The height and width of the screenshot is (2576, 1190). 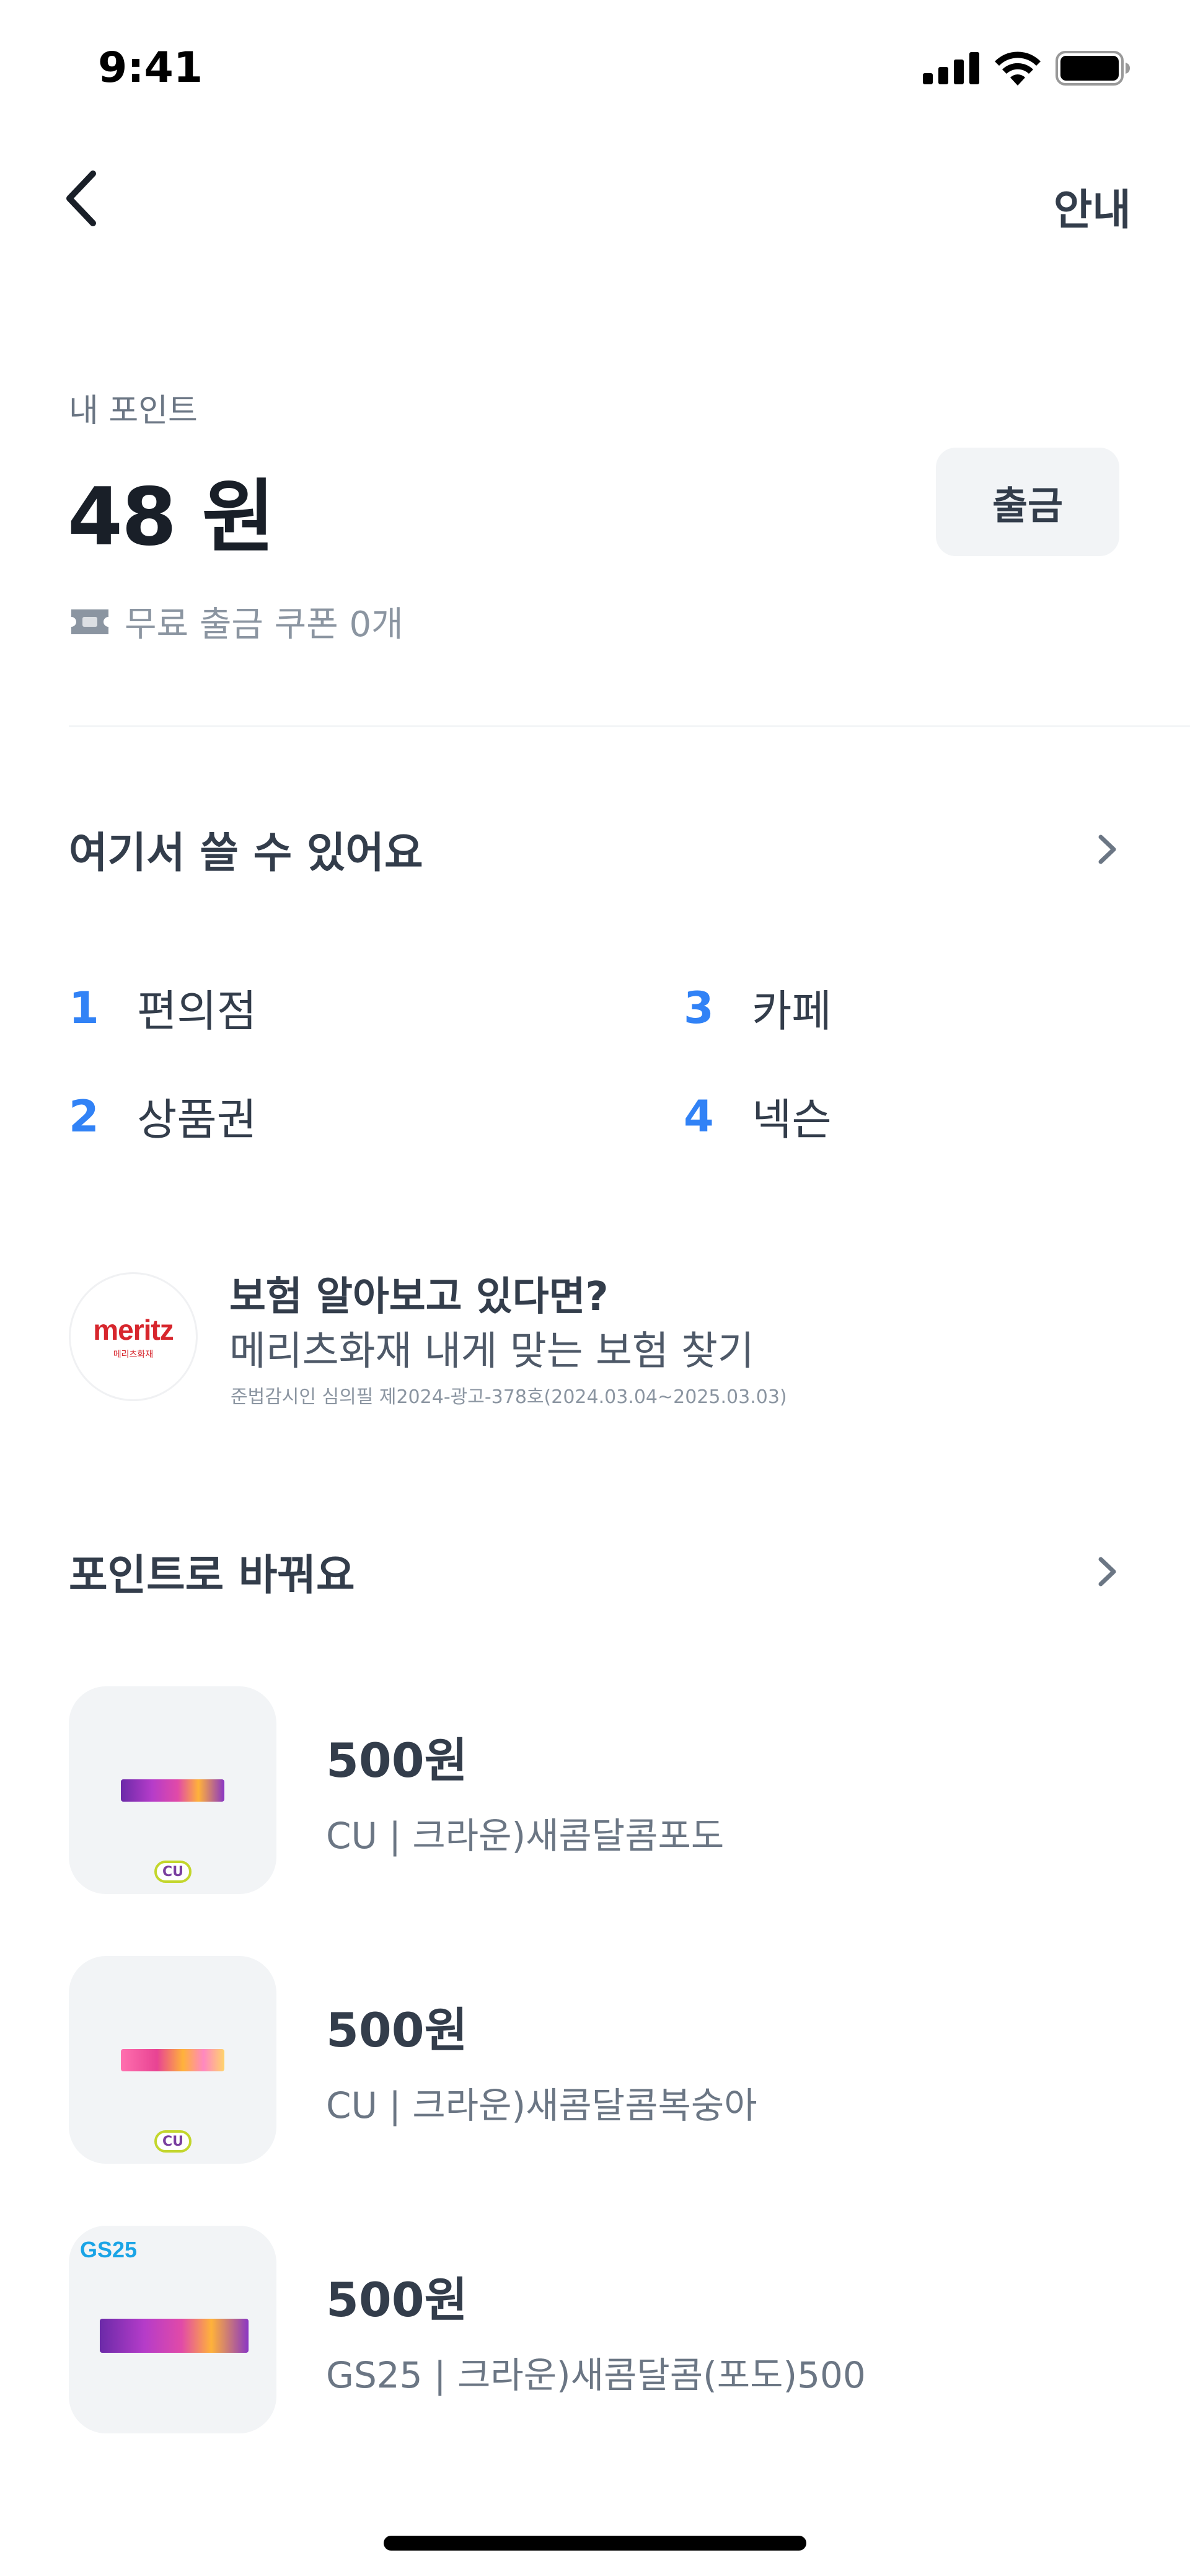 I want to click on place-rank: 1, so click(x=84, y=1008).